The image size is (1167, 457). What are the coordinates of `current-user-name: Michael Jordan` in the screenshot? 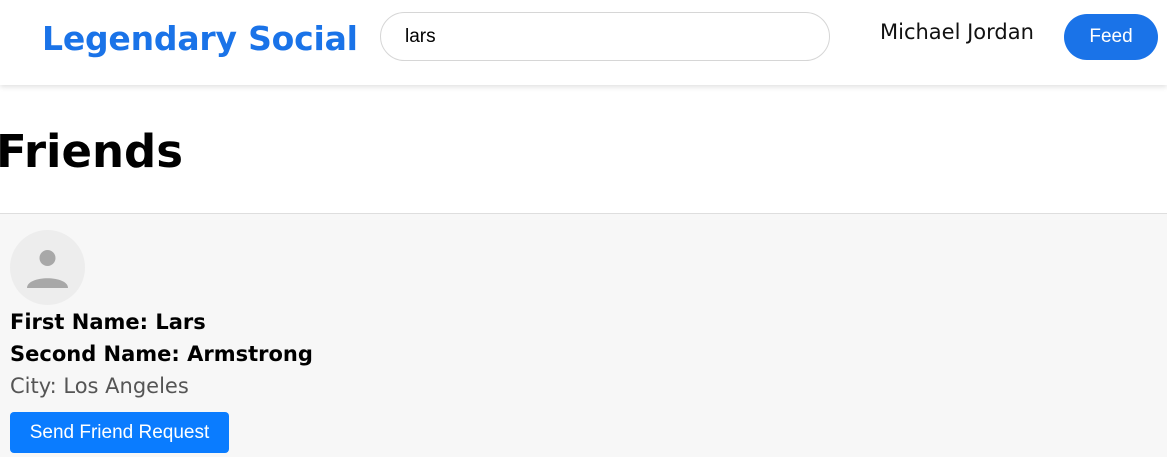 It's located at (957, 32).